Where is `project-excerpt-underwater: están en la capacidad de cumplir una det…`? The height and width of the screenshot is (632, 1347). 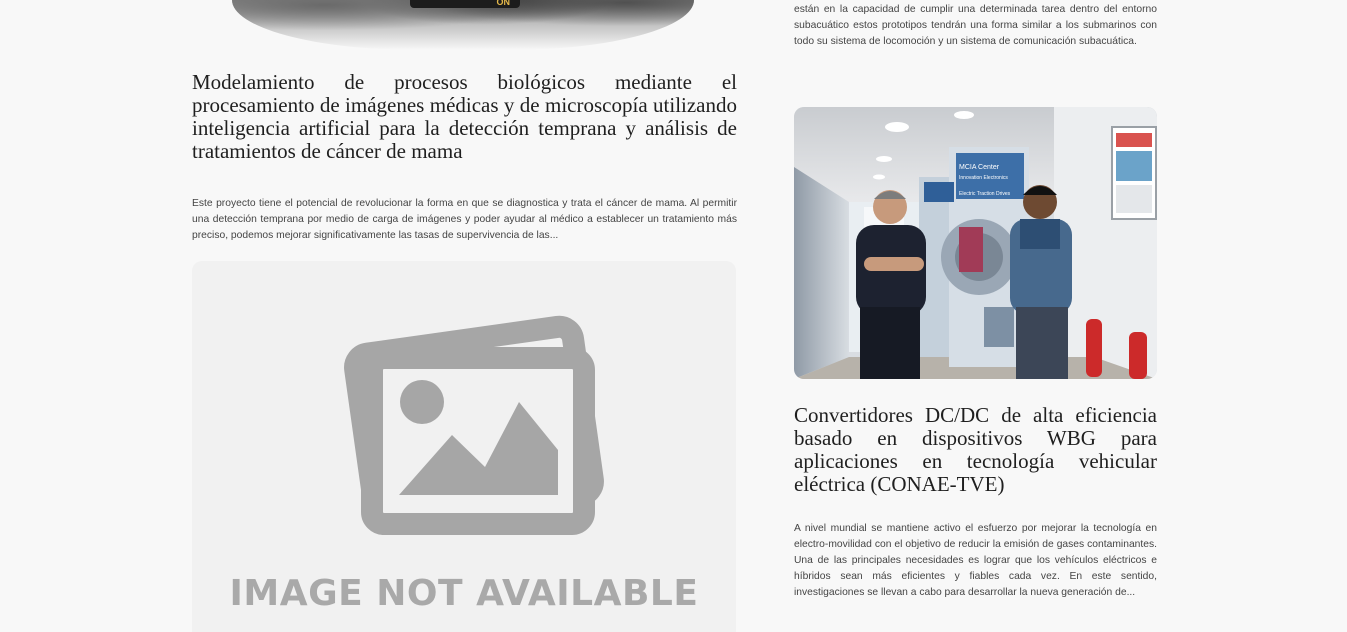 project-excerpt-underwater: están en la capacidad de cumplir una det… is located at coordinates (975, 25).